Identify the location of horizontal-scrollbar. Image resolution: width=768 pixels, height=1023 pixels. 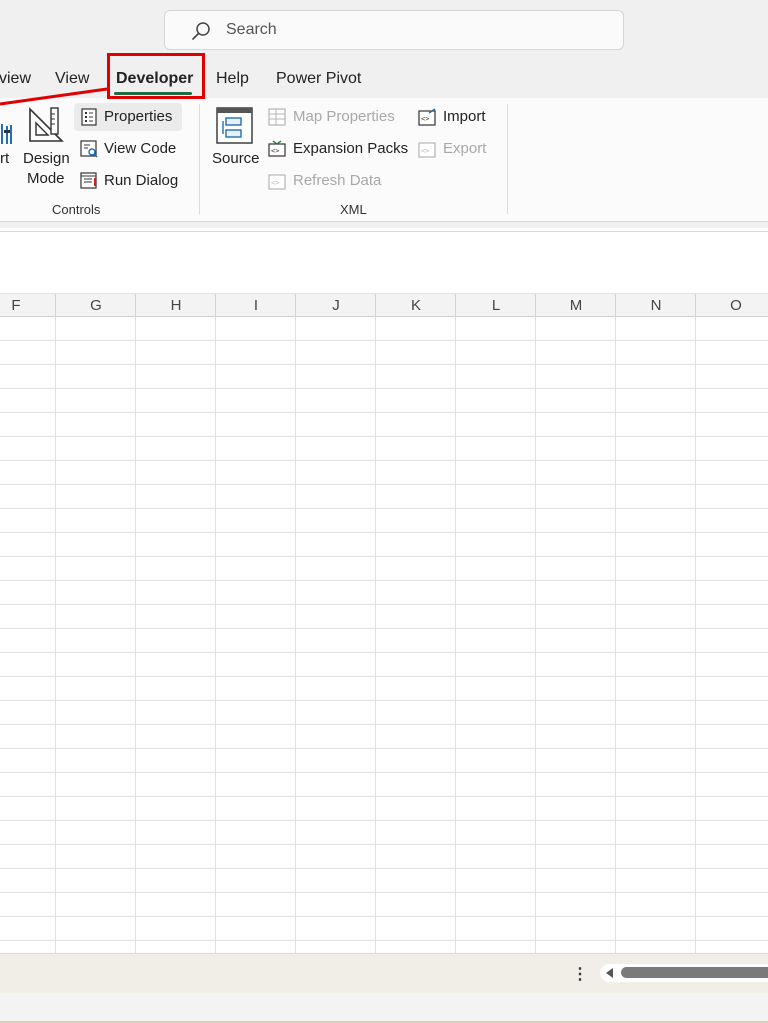
(684, 973).